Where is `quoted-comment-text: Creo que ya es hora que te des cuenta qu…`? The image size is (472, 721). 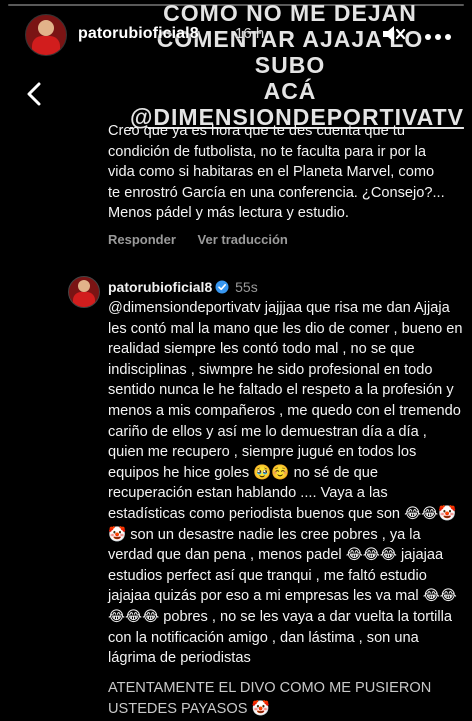
quoted-comment-text: Creo que ya es hora que te des cuenta qu… is located at coordinates (278, 172).